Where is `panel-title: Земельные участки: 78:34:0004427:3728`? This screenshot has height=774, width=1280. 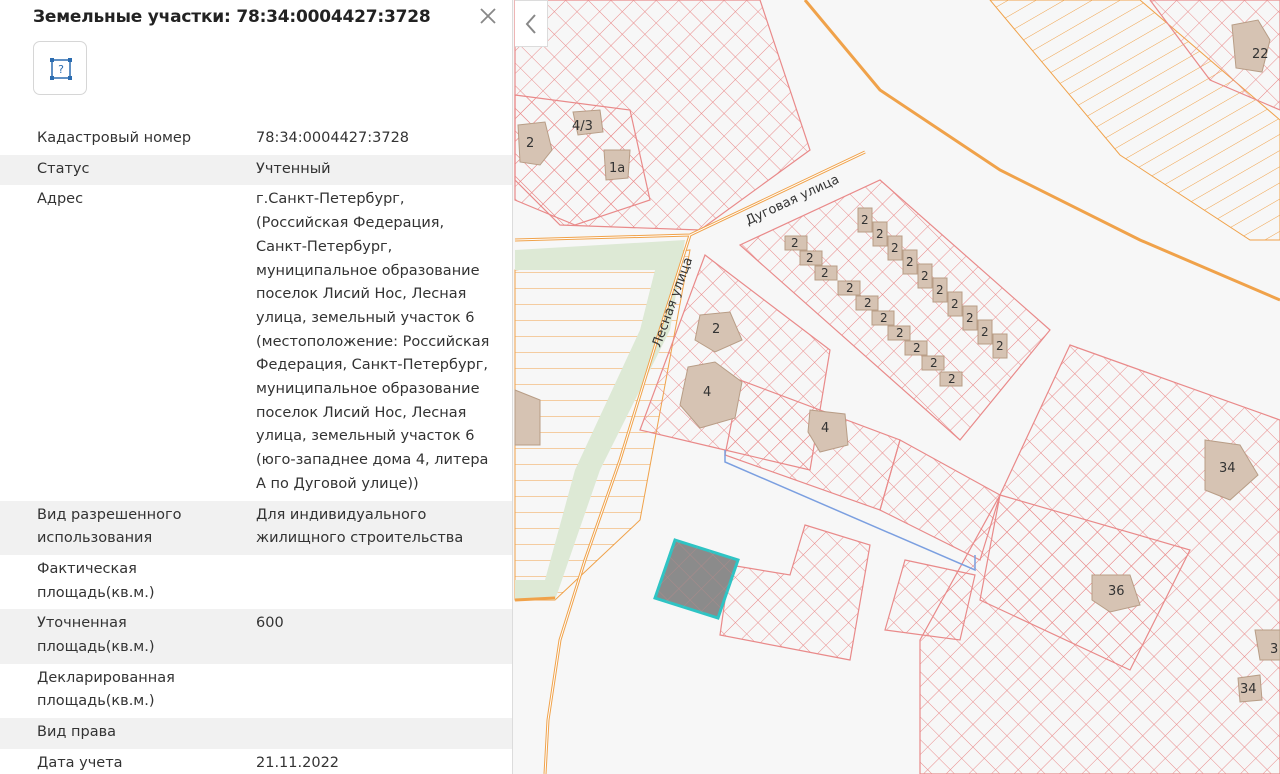 panel-title: Земельные участки: 78:34:0004427:3728 is located at coordinates (232, 17).